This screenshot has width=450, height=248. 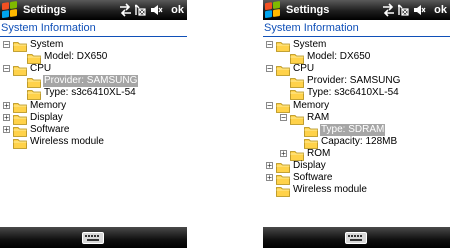 I want to click on tree-item: + Memory, so click(x=93, y=106).